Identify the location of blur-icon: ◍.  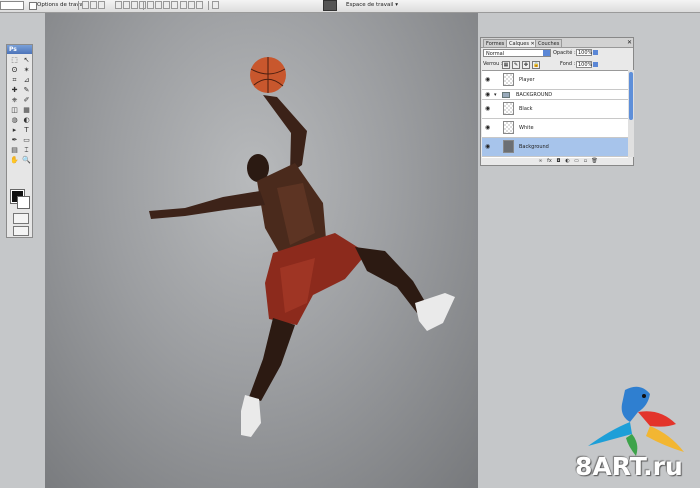
(14, 120).